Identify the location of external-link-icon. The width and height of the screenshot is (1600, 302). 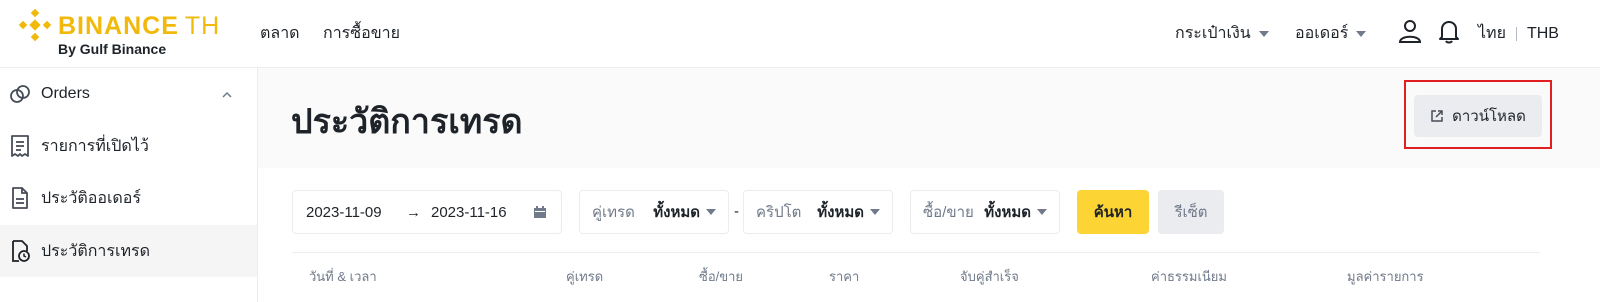
(1437, 116).